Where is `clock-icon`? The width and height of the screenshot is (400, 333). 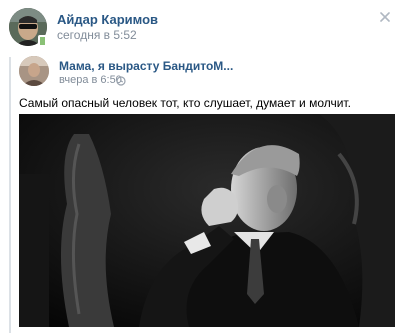
clock-icon is located at coordinates (121, 79).